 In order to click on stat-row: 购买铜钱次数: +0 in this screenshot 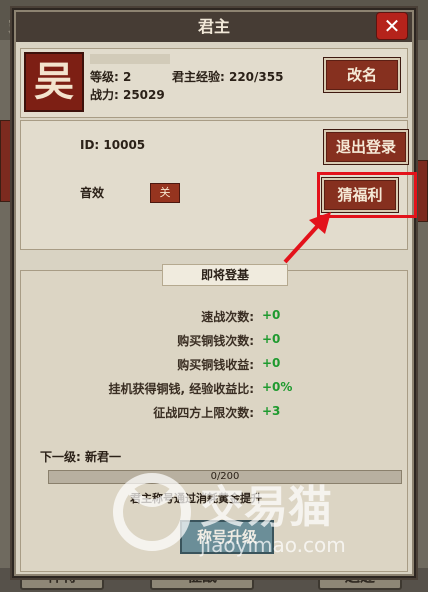, I will do `click(216, 341)`.